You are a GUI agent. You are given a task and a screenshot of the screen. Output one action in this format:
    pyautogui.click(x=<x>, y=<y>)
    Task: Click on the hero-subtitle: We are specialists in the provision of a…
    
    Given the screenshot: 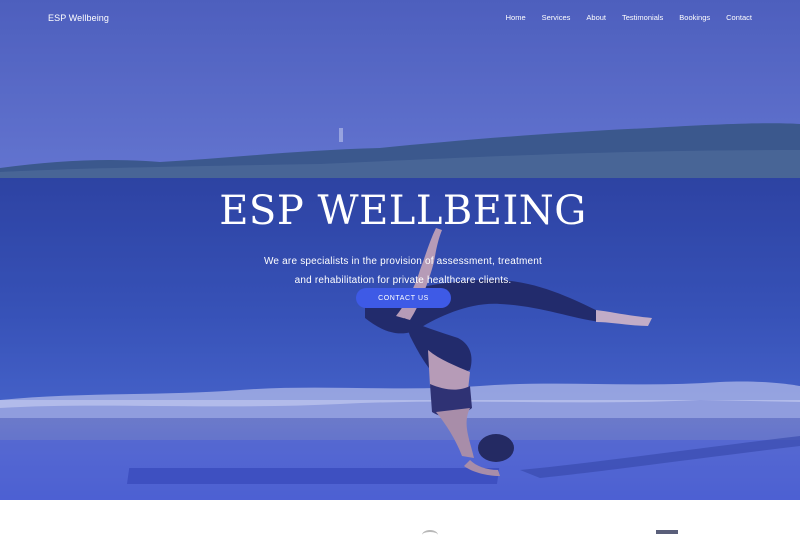 What is the action you would take?
    pyautogui.click(x=400, y=271)
    